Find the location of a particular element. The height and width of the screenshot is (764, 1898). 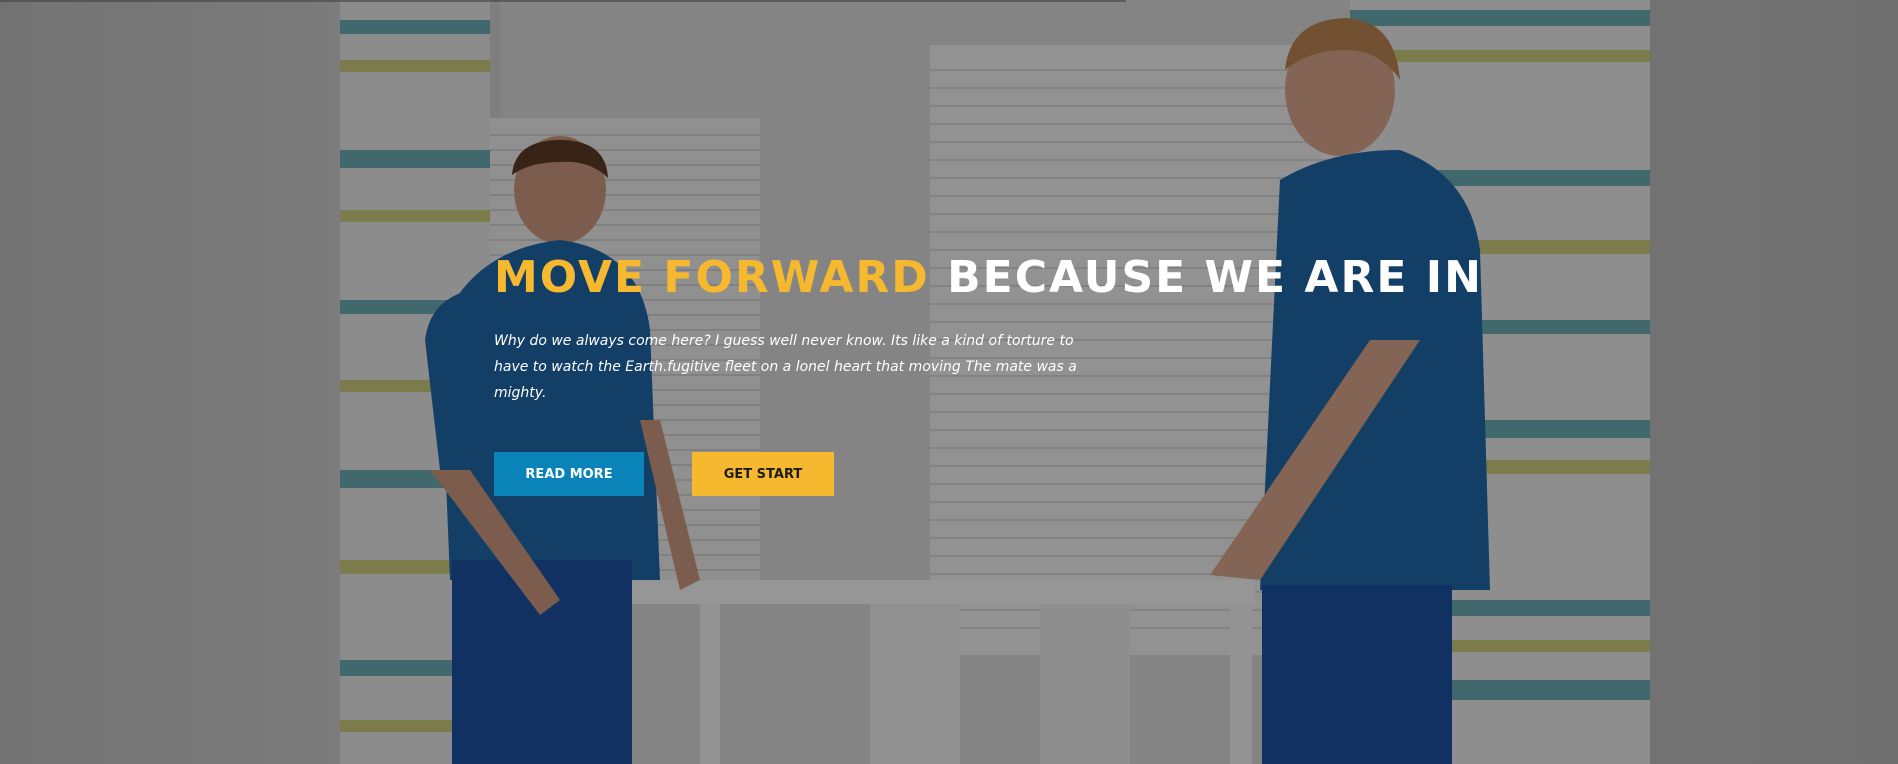

headline-accent: MOVE FORWARD is located at coordinates (712, 277).